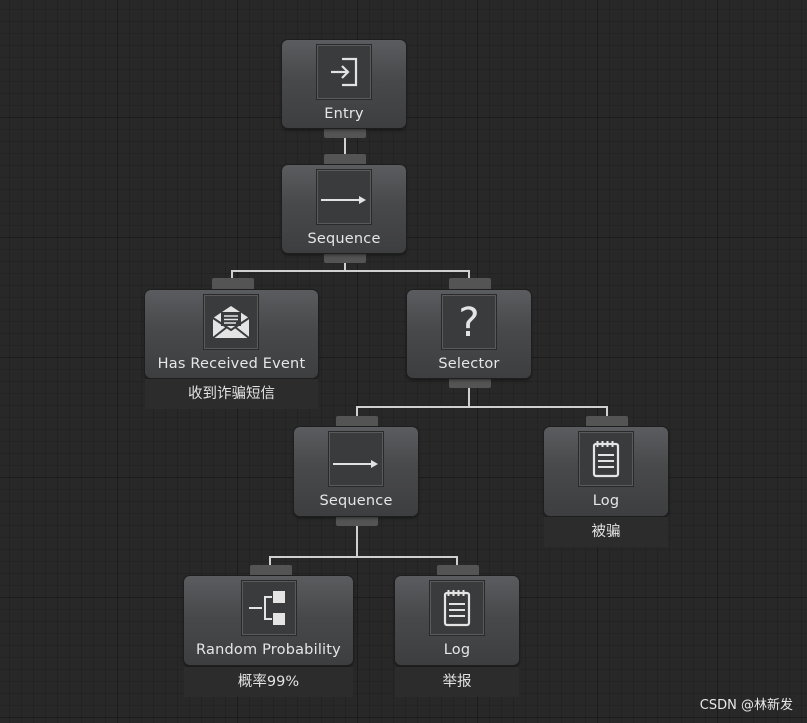 This screenshot has height=723, width=807. What do you see at coordinates (746, 705) in the screenshot?
I see `watermark: CSDN @林新发` at bounding box center [746, 705].